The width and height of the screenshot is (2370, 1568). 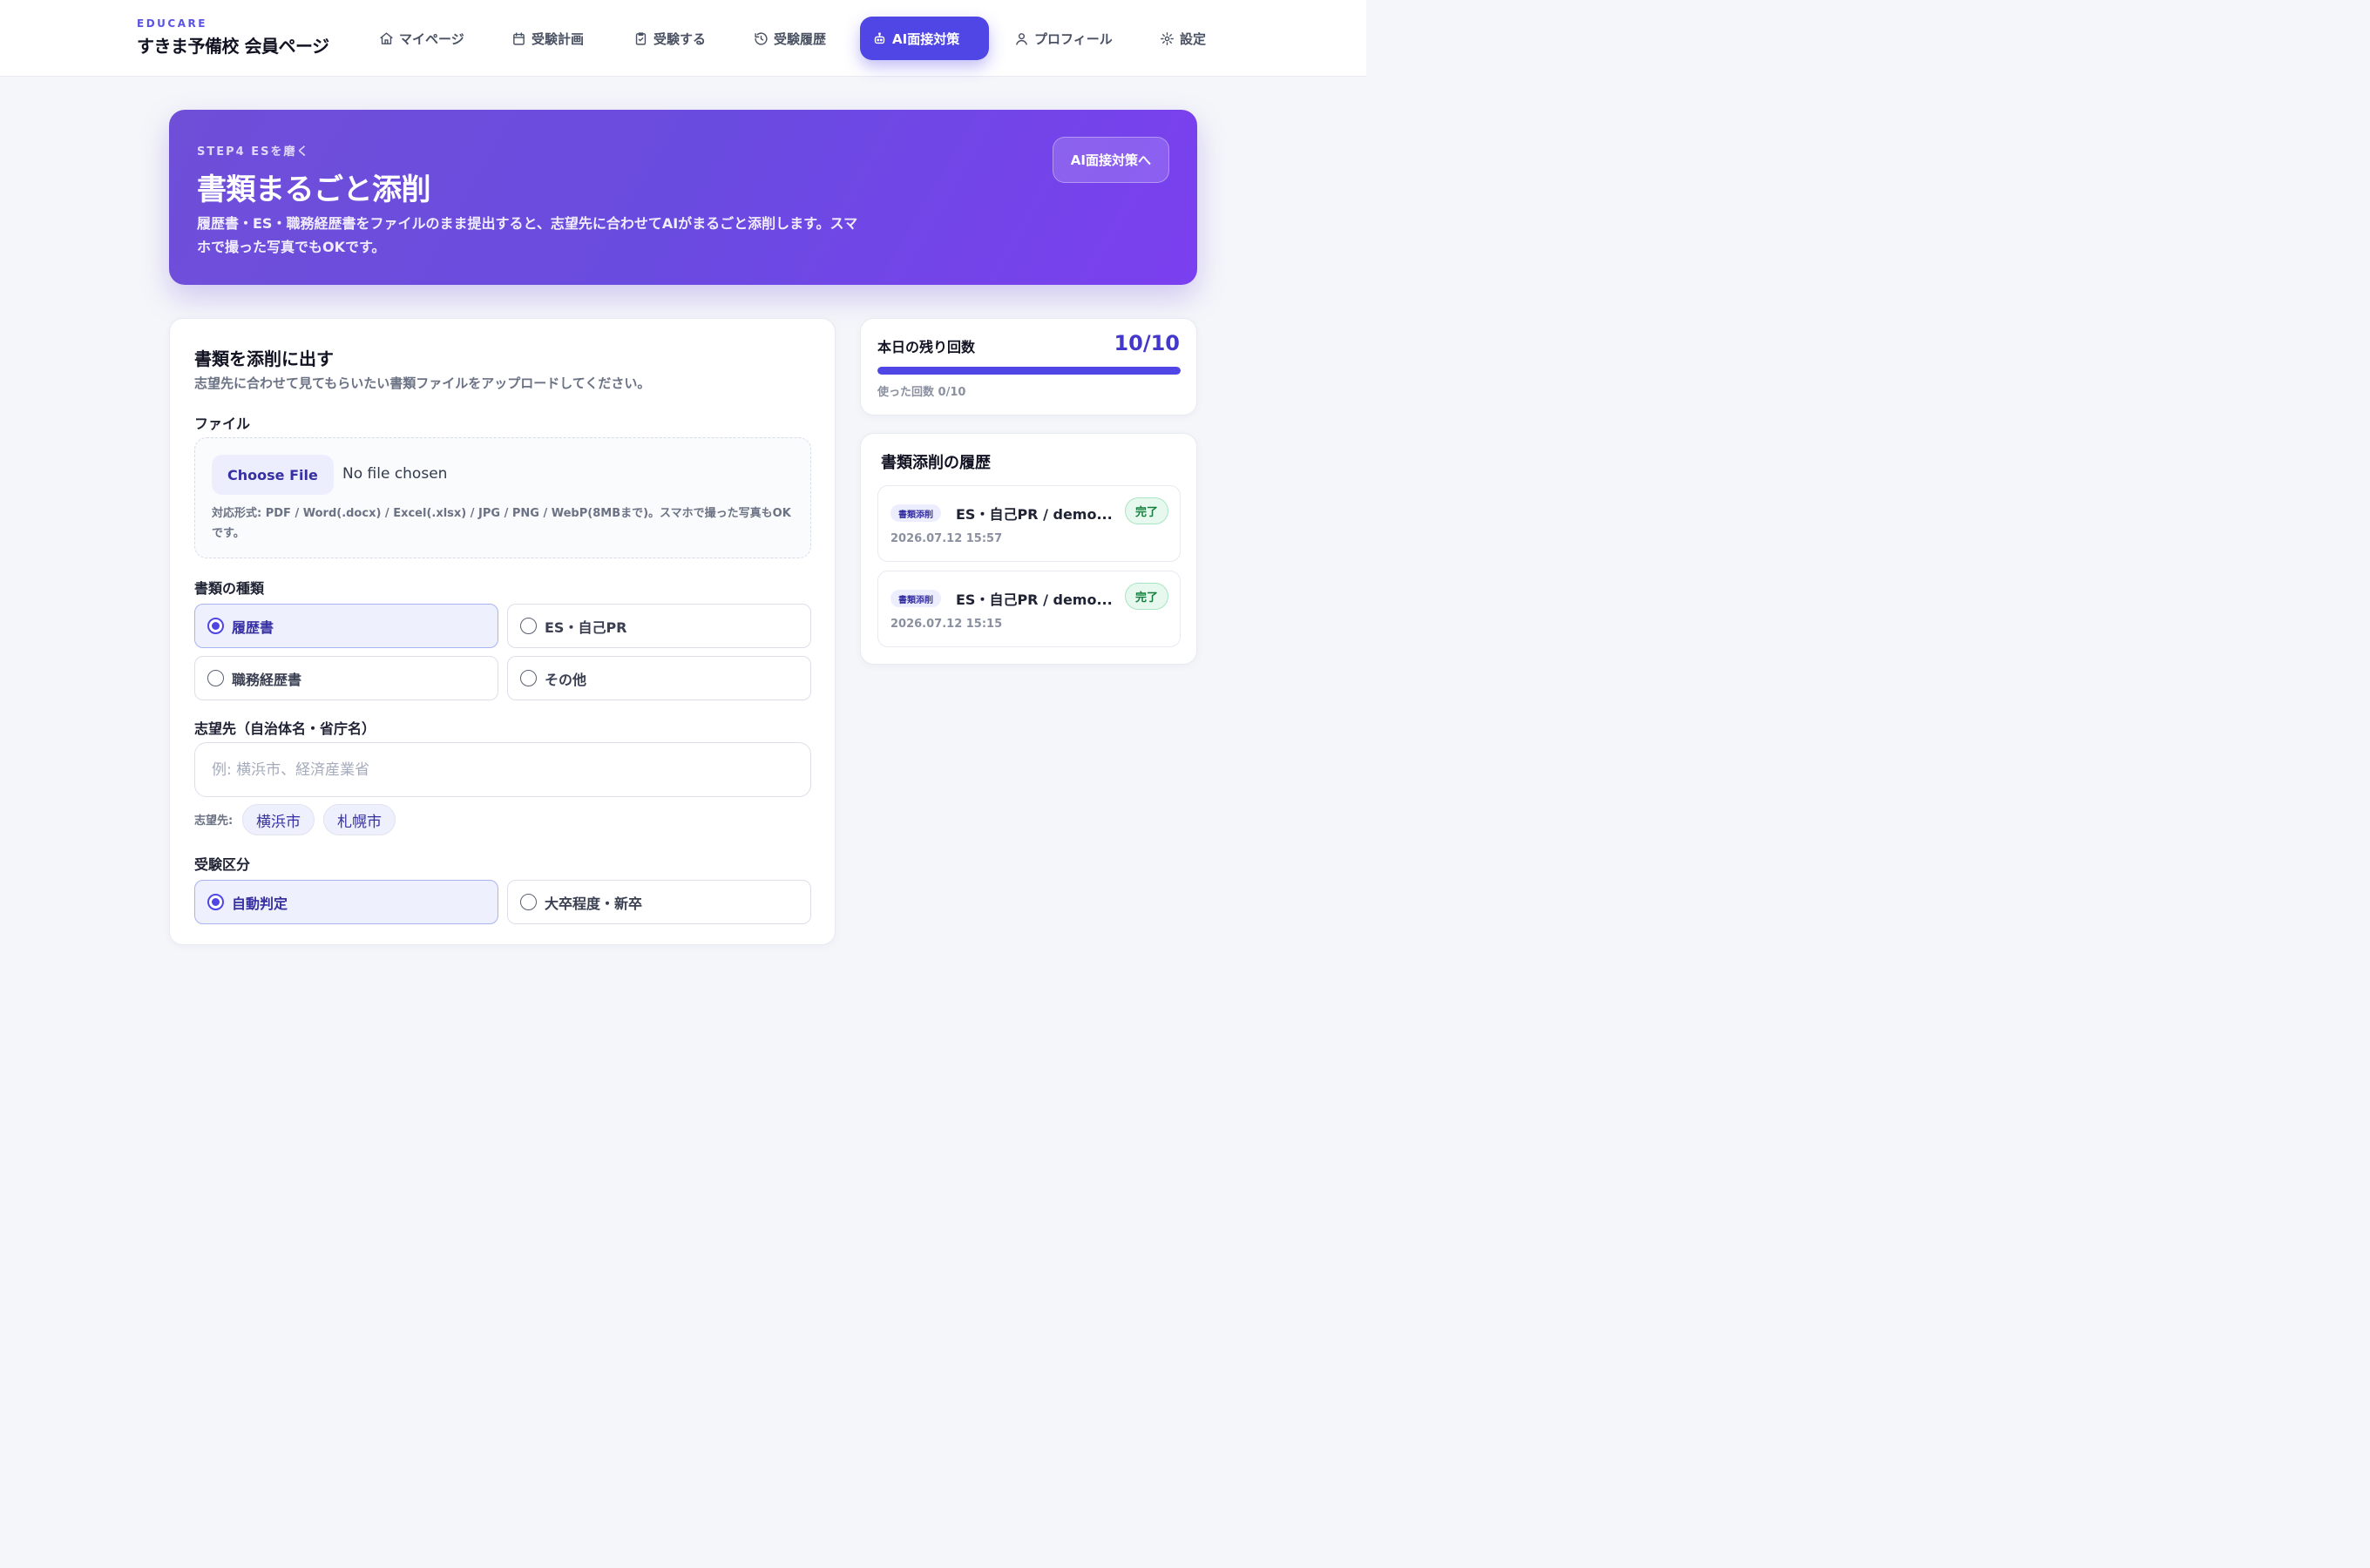 What do you see at coordinates (921, 393) in the screenshot?
I see `quota-used-text: 使った回数 0/10` at bounding box center [921, 393].